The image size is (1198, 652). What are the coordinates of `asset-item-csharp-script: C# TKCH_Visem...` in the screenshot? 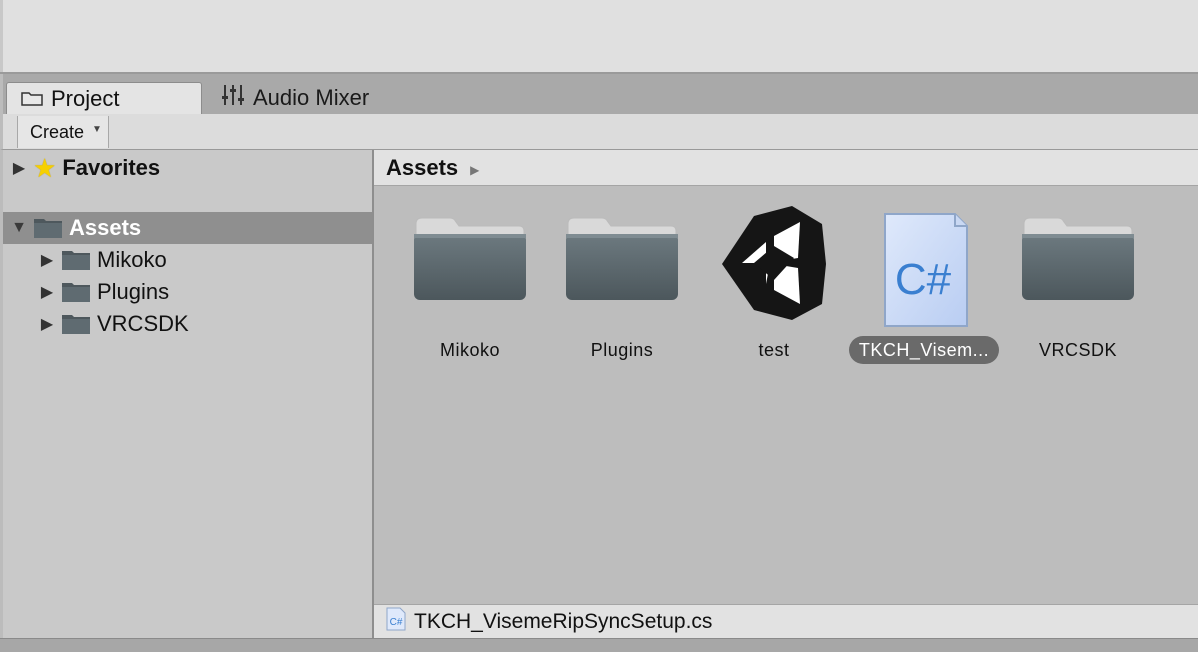 It's located at (925, 290).